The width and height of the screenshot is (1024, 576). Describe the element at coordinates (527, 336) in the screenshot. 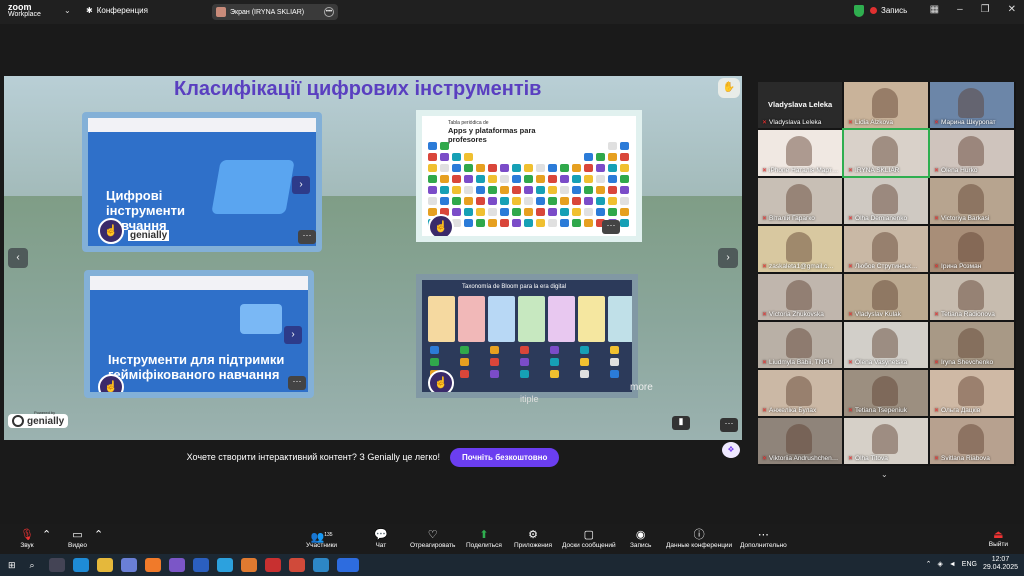

I see `card-bloom-taxonomy: Taxonomía de Bloom para la era digital ☝` at that location.